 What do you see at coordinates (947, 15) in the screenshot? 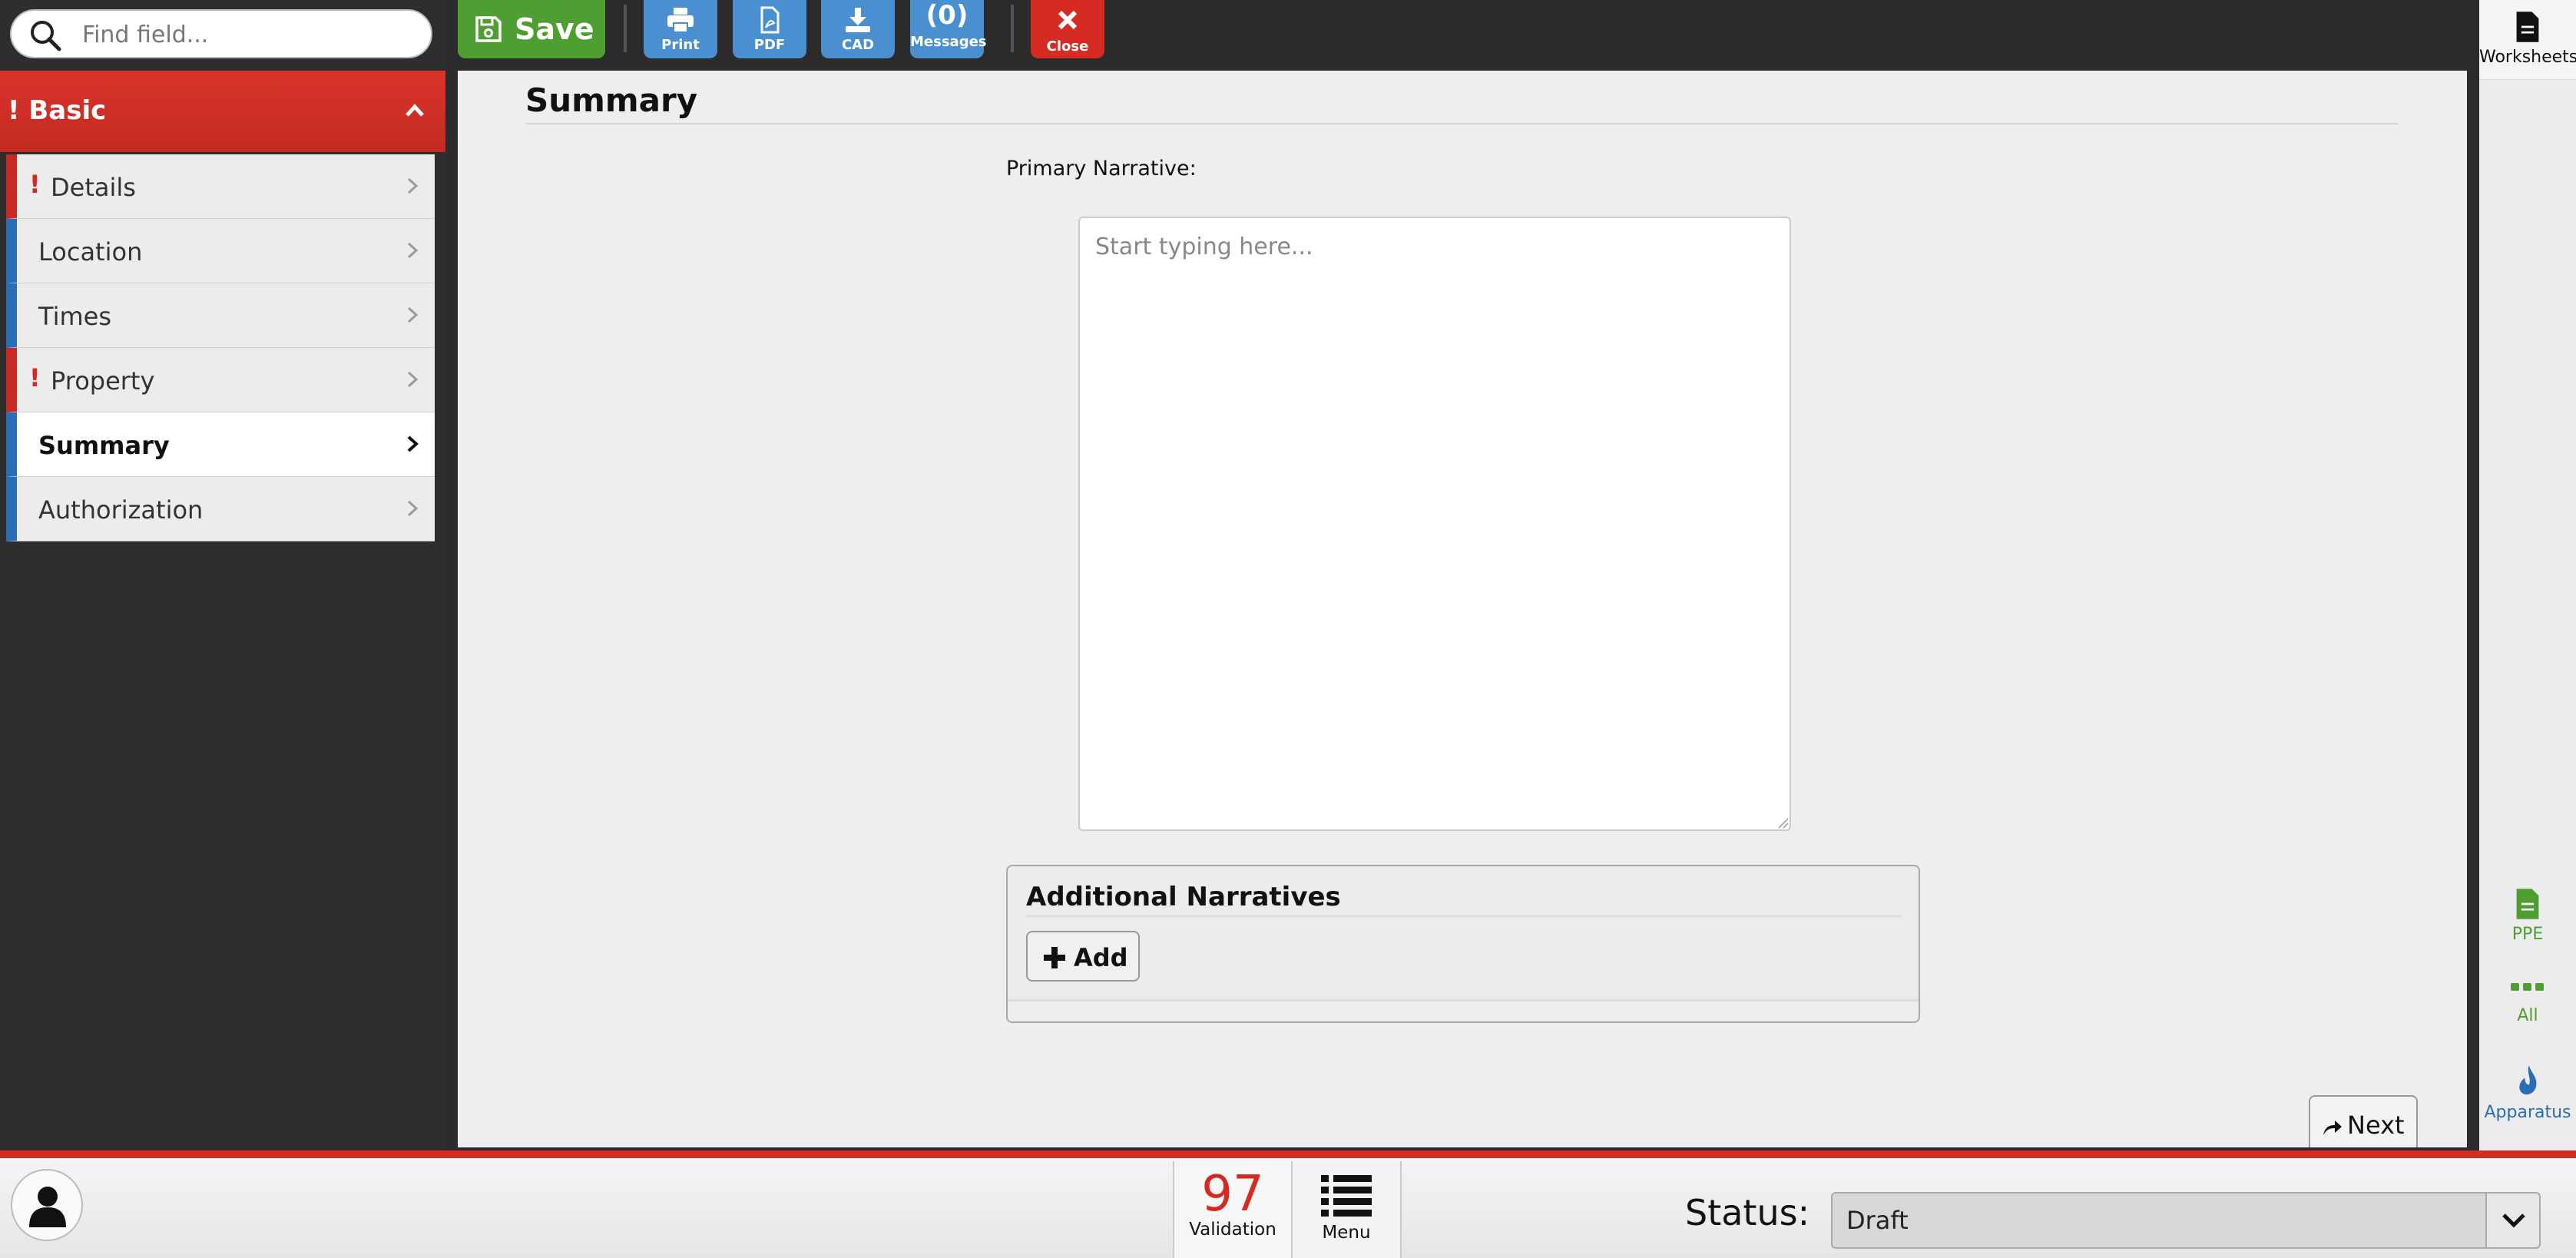
I see `messages-count: (0)` at bounding box center [947, 15].